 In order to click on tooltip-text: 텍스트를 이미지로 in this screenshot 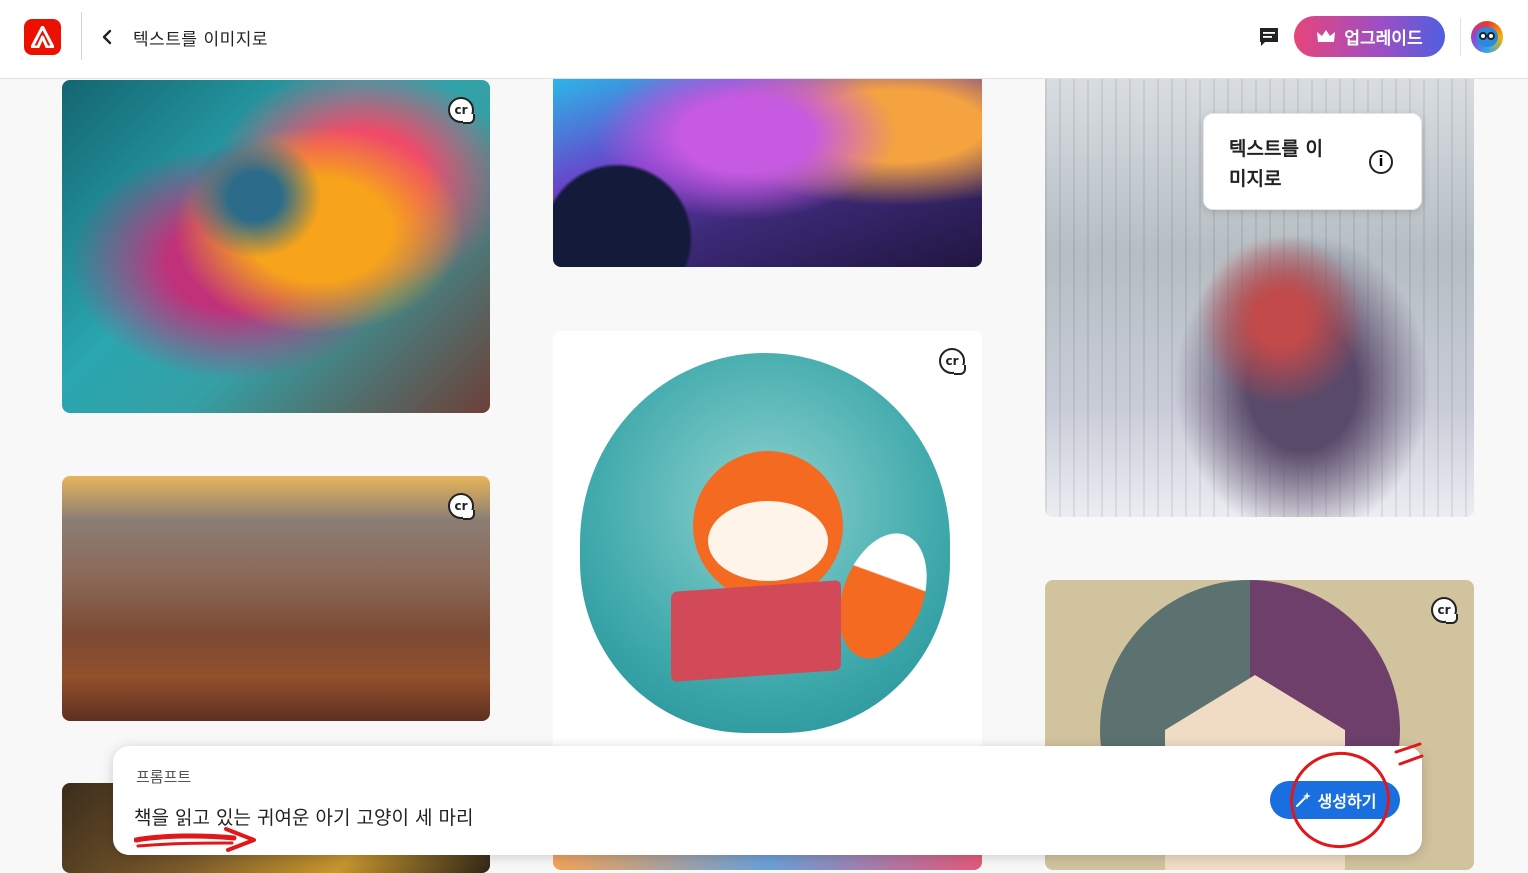, I will do `click(1276, 164)`.